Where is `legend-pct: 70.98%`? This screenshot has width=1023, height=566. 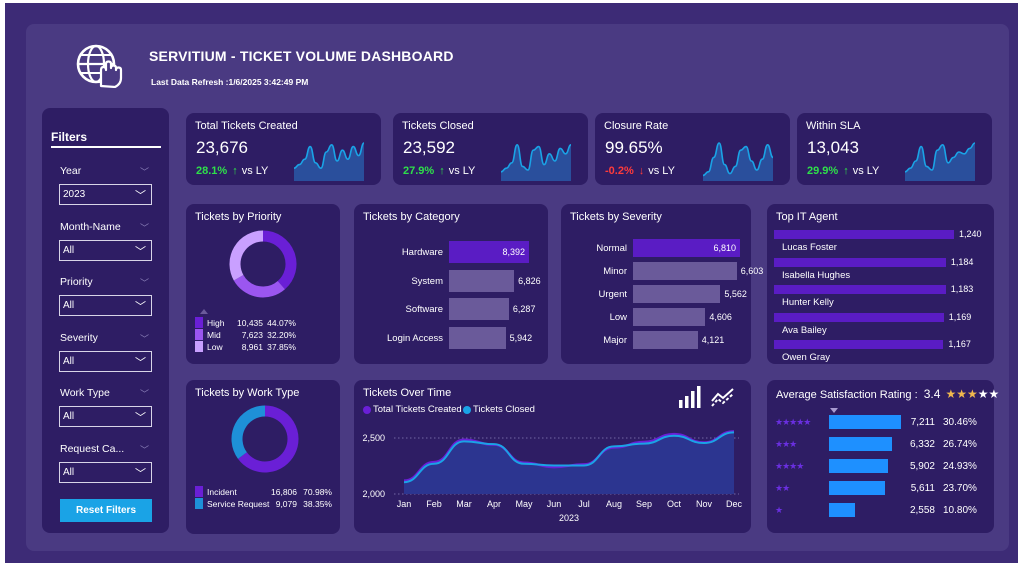 legend-pct: 70.98% is located at coordinates (317, 492).